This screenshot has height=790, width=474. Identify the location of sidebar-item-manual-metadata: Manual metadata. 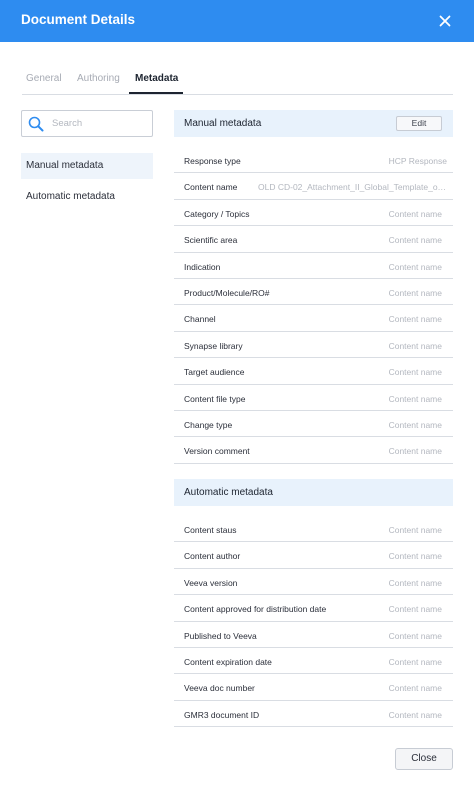
(87, 166).